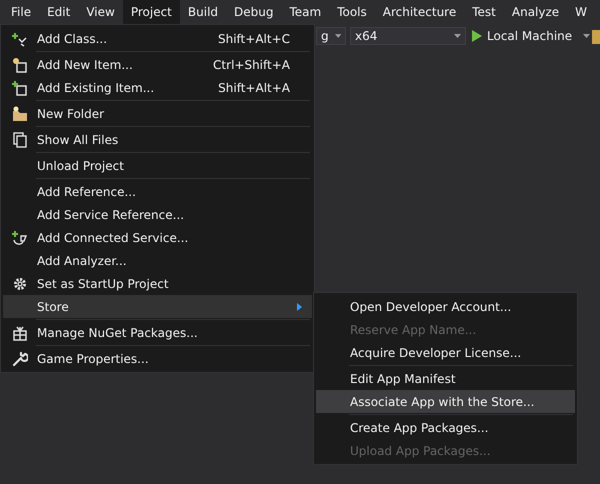 The image size is (600, 484). I want to click on wrench-icon, so click(20, 358).